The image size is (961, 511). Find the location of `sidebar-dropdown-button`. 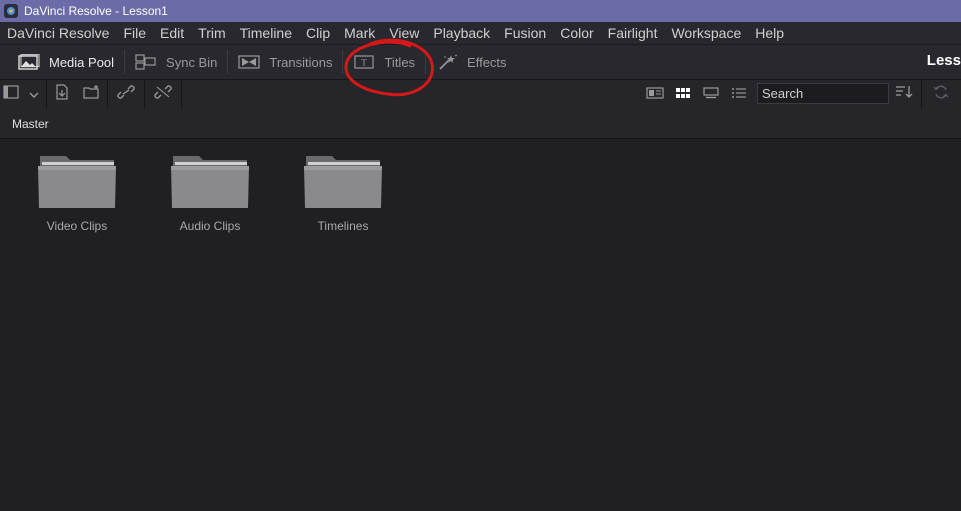

sidebar-dropdown-button is located at coordinates (34, 94).